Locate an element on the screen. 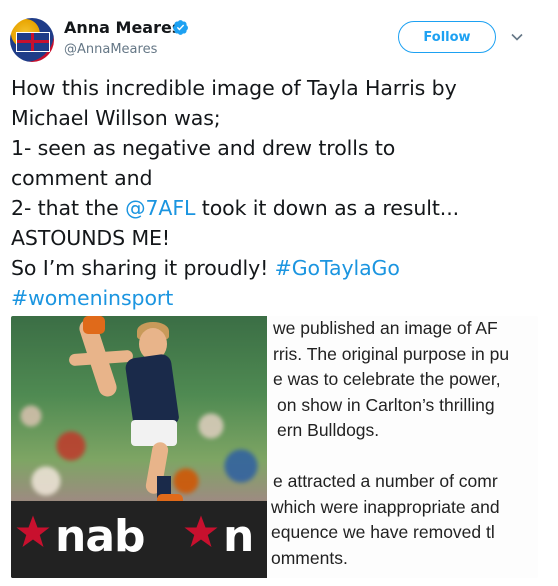 The width and height of the screenshot is (558, 586). hashtag-link: #GoTaylaGo is located at coordinates (337, 268).